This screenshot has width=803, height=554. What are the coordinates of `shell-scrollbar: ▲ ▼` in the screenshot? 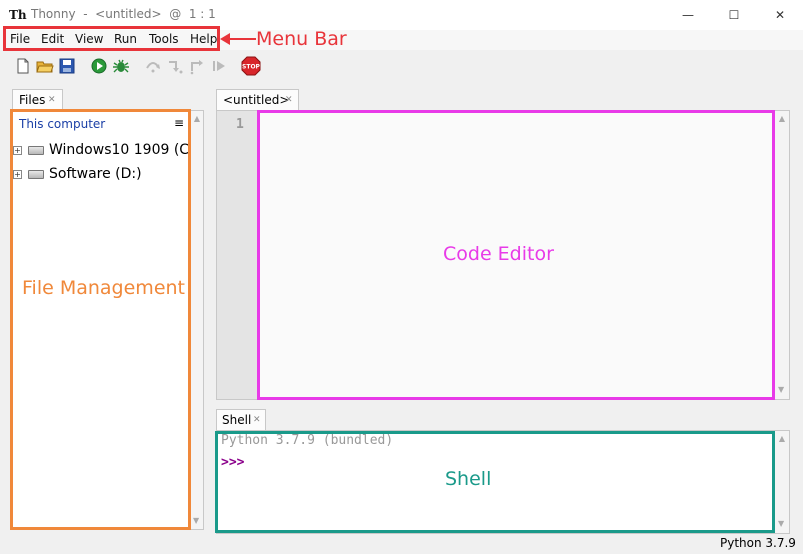 It's located at (782, 482).